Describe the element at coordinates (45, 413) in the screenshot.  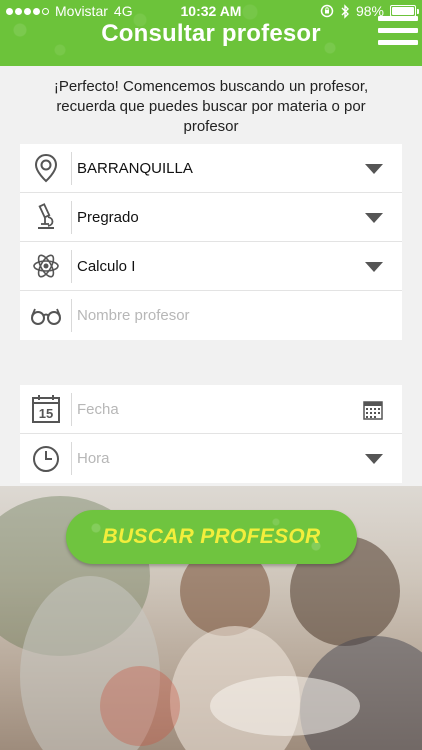
I see `calendar-day-number: 15` at that location.